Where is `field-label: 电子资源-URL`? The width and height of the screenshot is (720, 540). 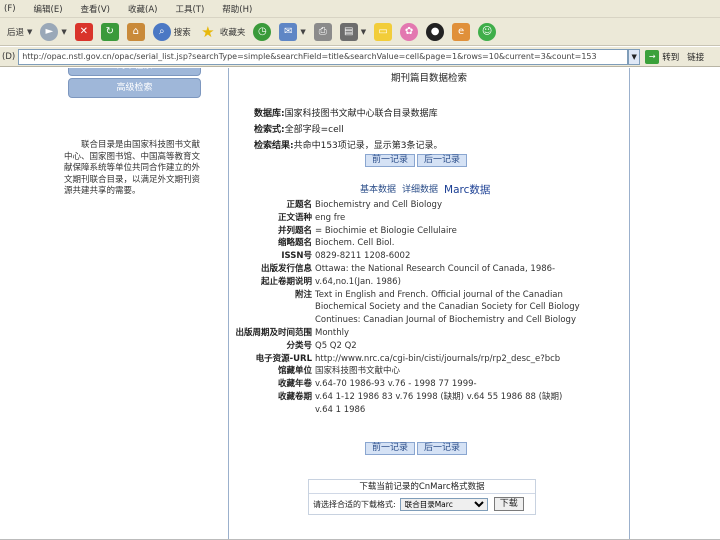
field-label: 电子资源-URL is located at coordinates (283, 358).